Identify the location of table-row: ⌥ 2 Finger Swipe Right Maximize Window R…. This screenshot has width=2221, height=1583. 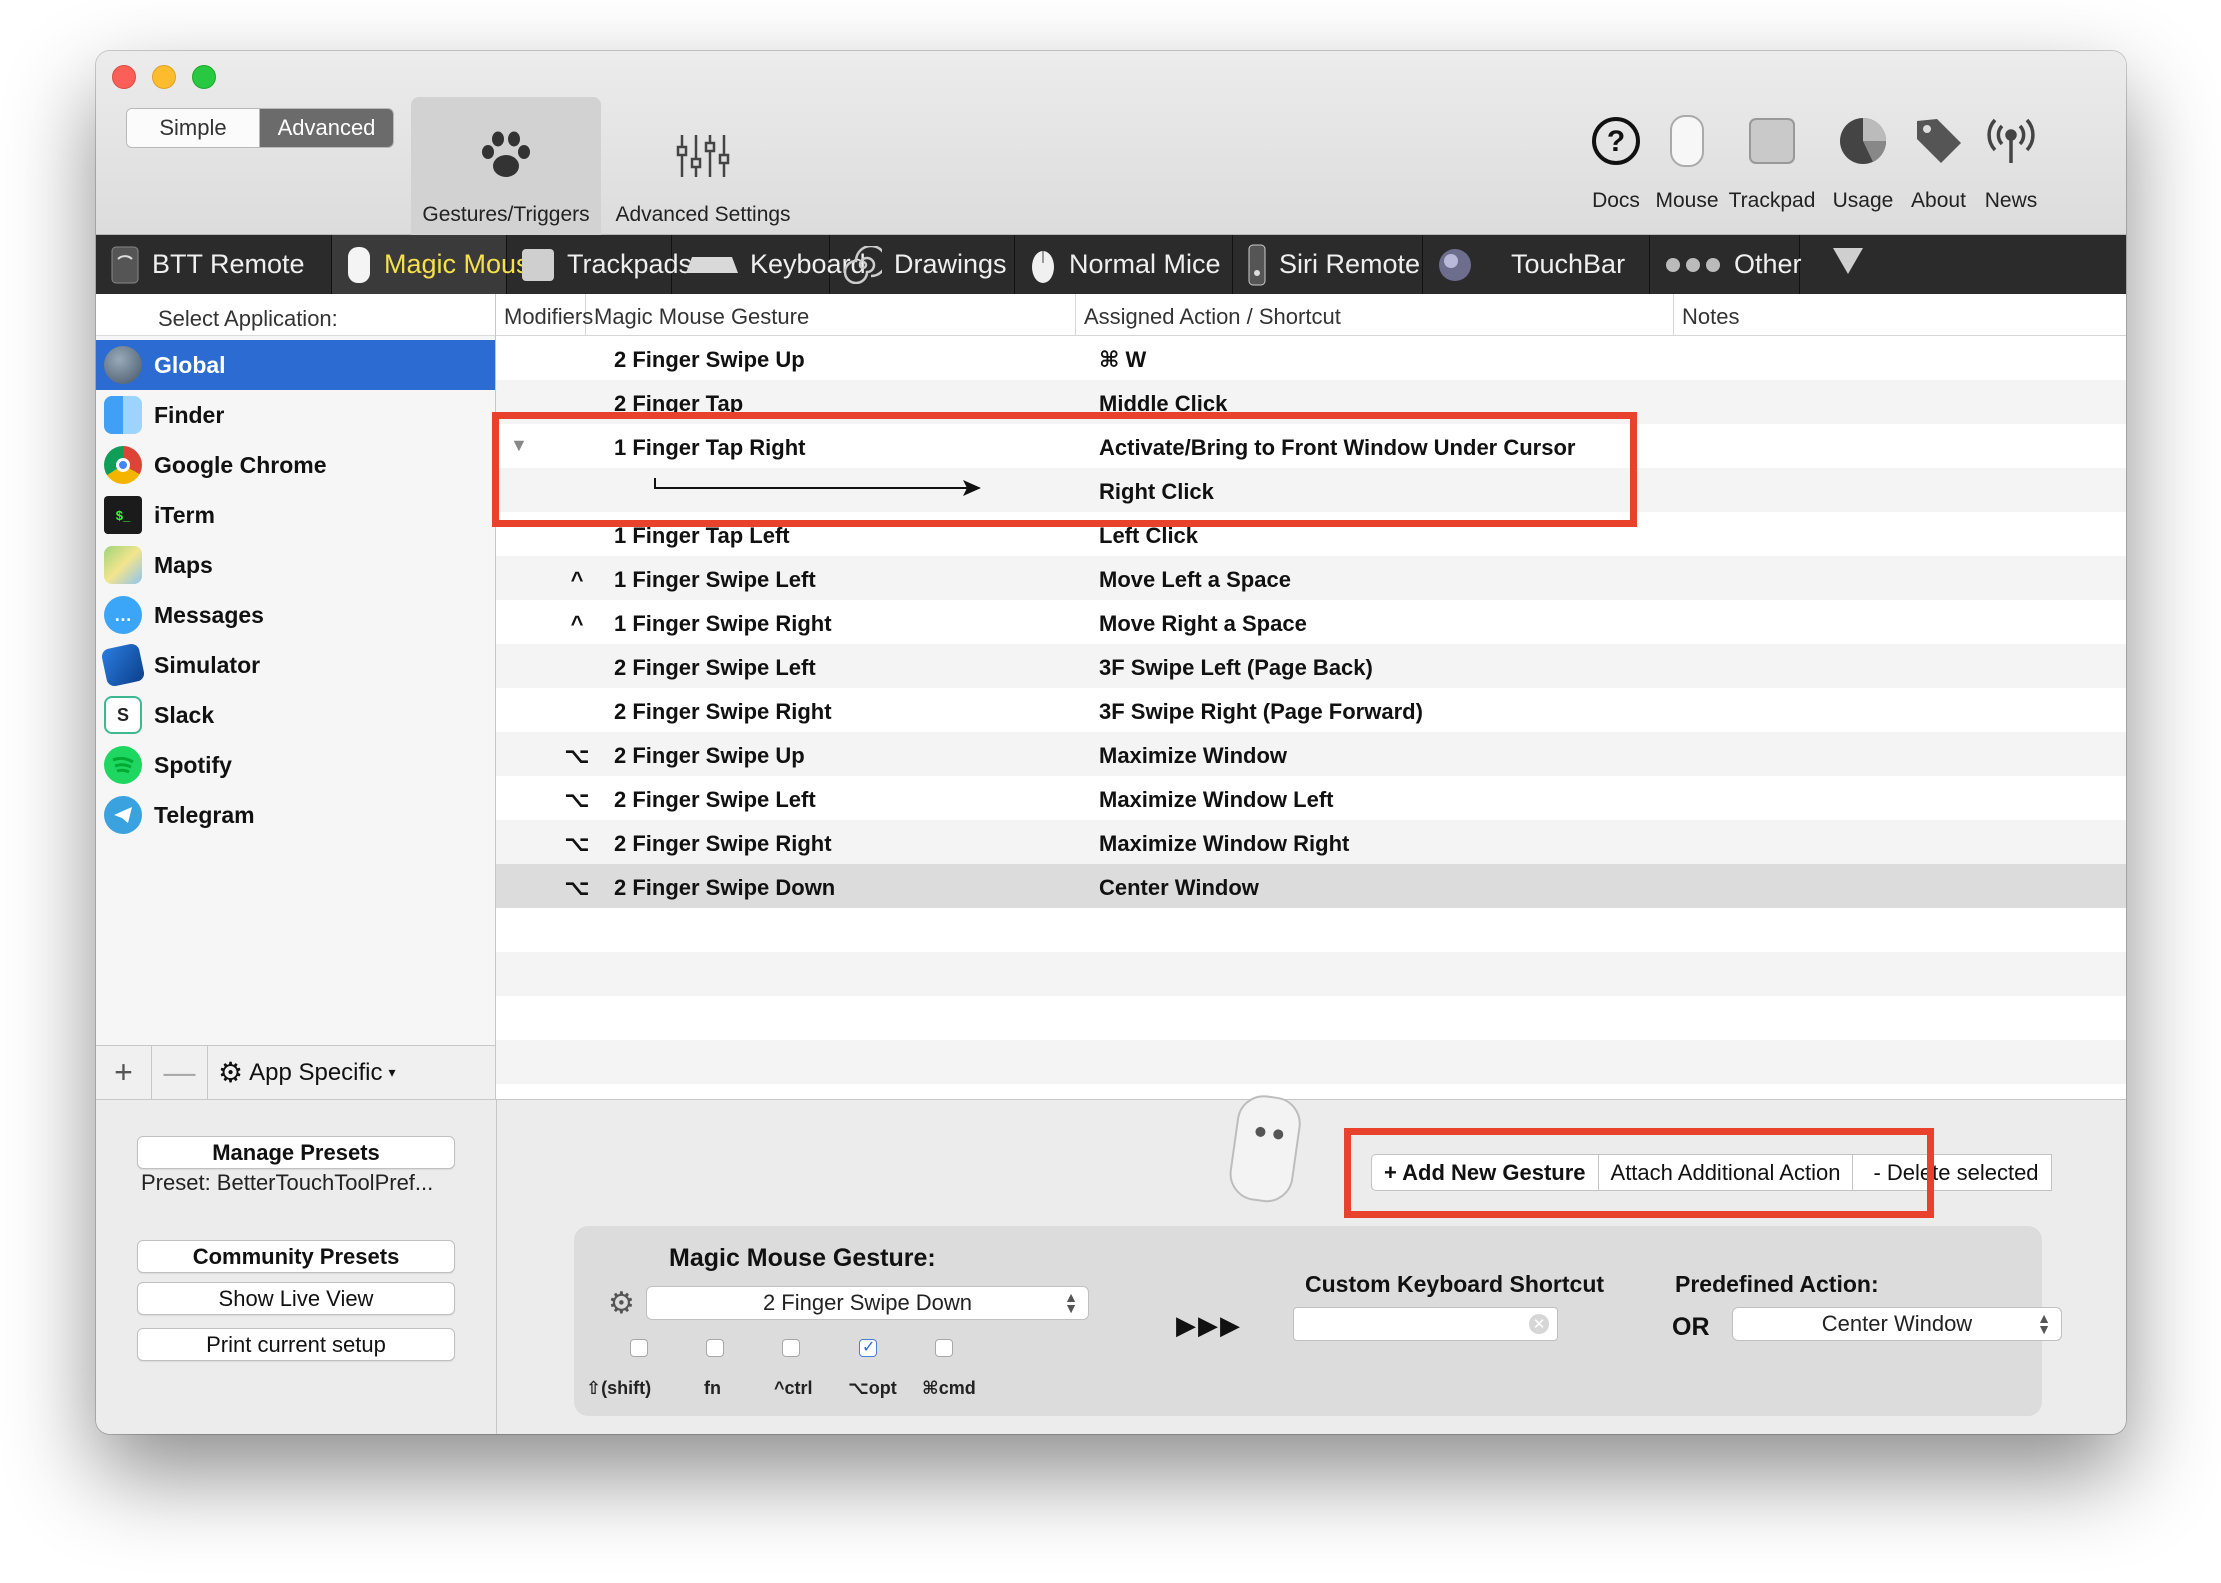
(1311, 842).